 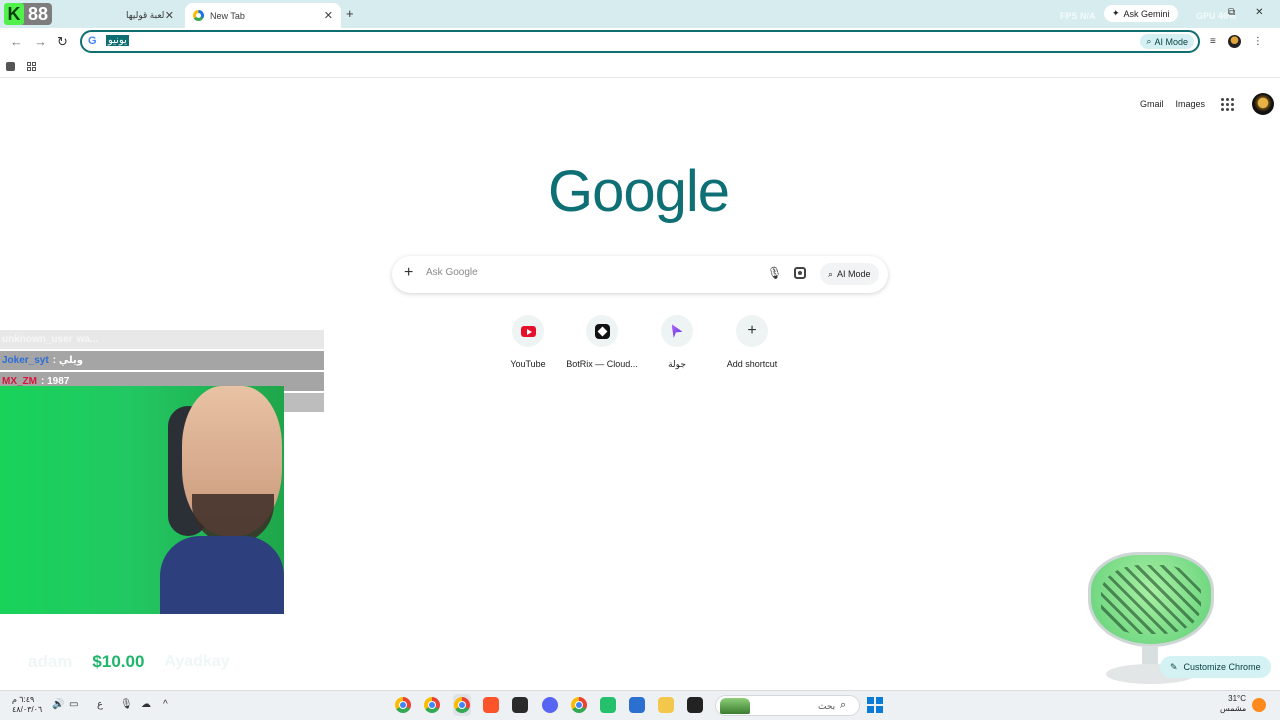 What do you see at coordinates (263, 15) in the screenshot?
I see `tab-new-tab: New Tab ✕` at bounding box center [263, 15].